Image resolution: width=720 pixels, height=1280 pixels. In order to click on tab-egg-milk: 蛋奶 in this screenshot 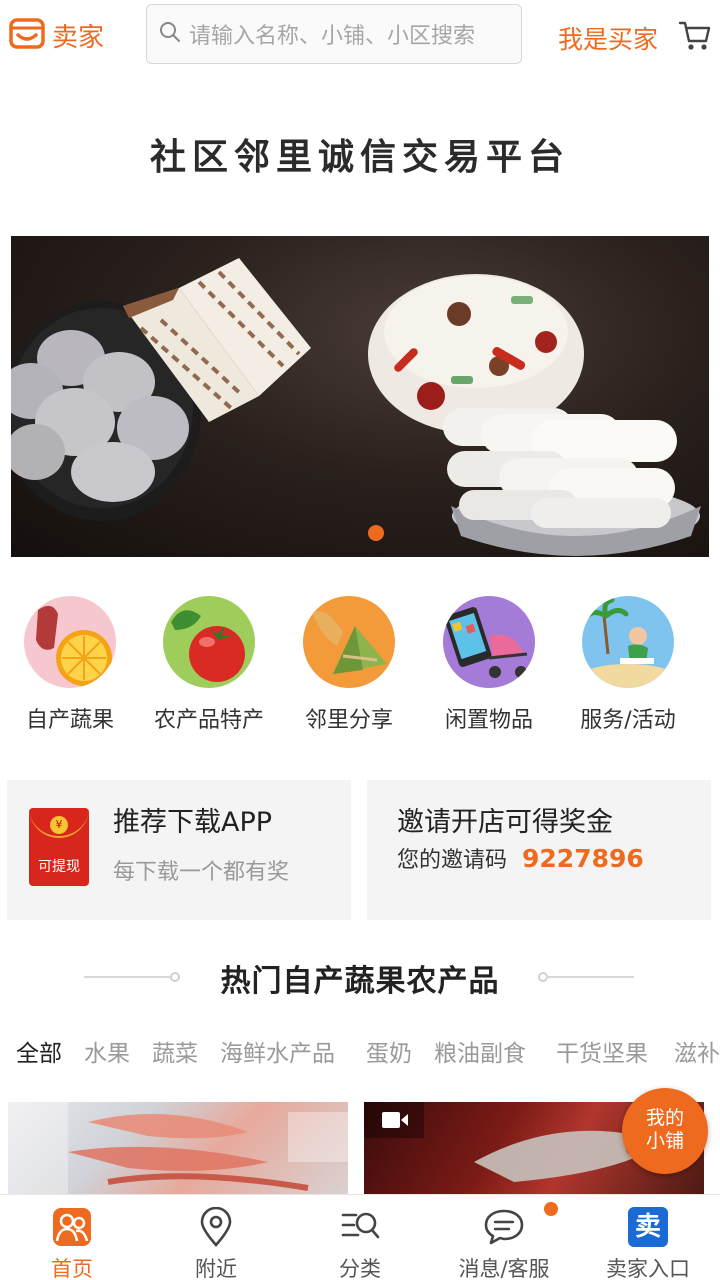, I will do `click(389, 1051)`.